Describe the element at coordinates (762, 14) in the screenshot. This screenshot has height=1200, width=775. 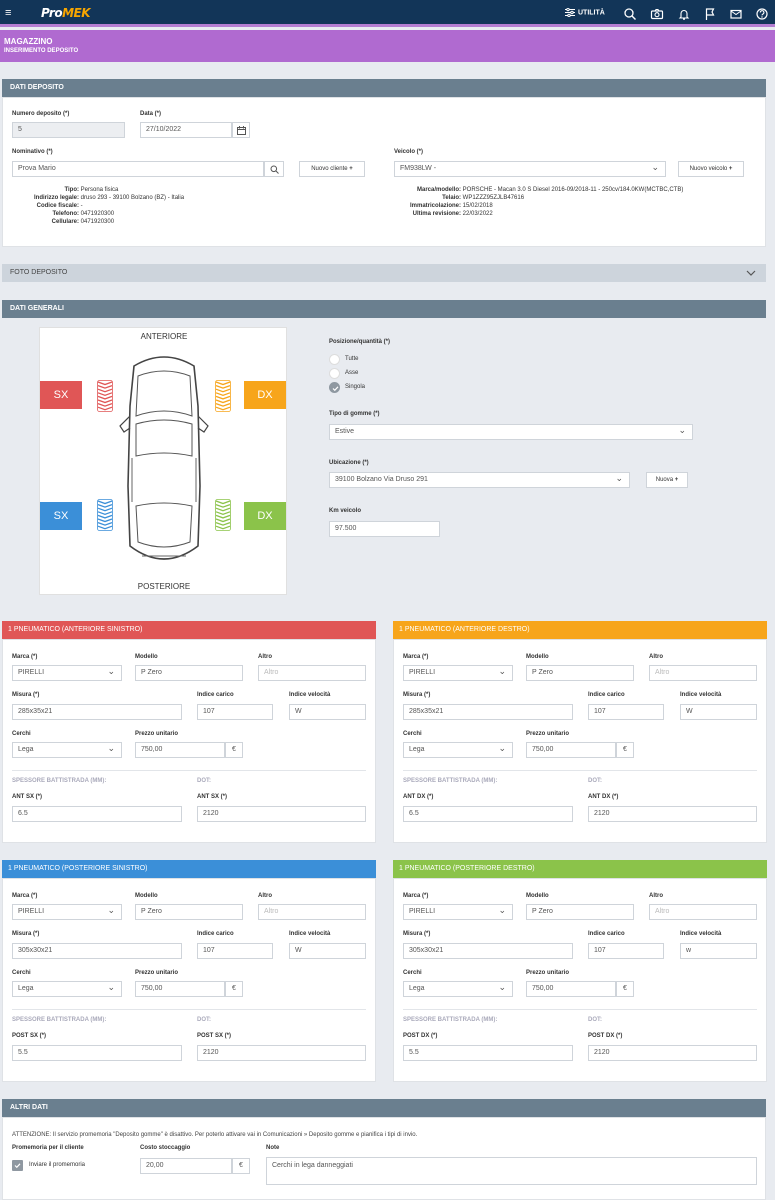
I see `help-icon` at that location.